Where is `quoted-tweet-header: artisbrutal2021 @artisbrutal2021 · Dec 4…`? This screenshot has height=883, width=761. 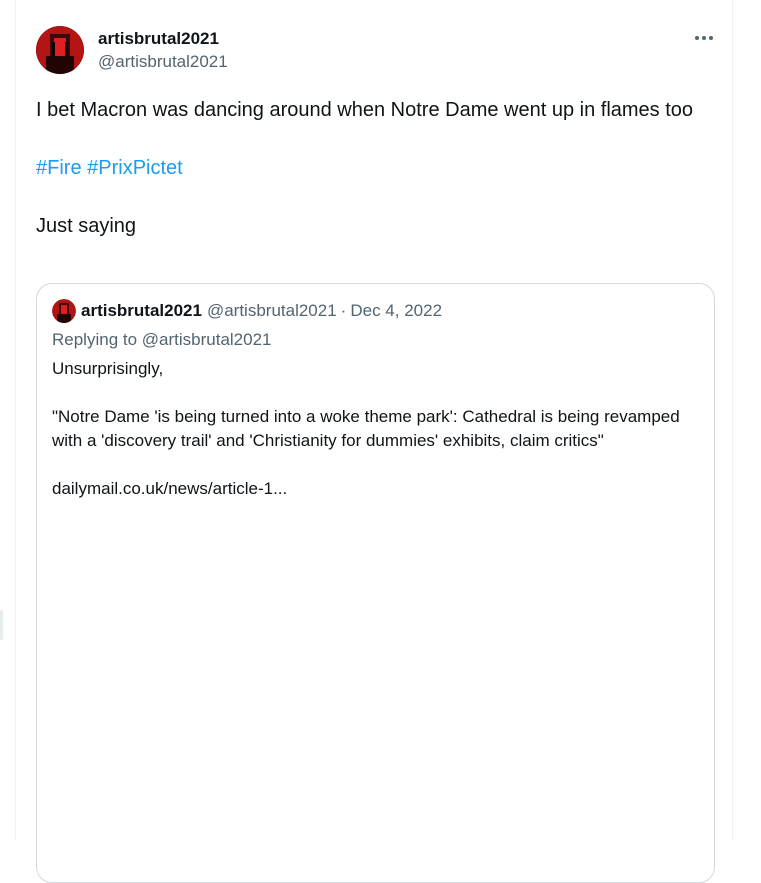 quoted-tweet-header: artisbrutal2021 @artisbrutal2021 · Dec 4… is located at coordinates (247, 311).